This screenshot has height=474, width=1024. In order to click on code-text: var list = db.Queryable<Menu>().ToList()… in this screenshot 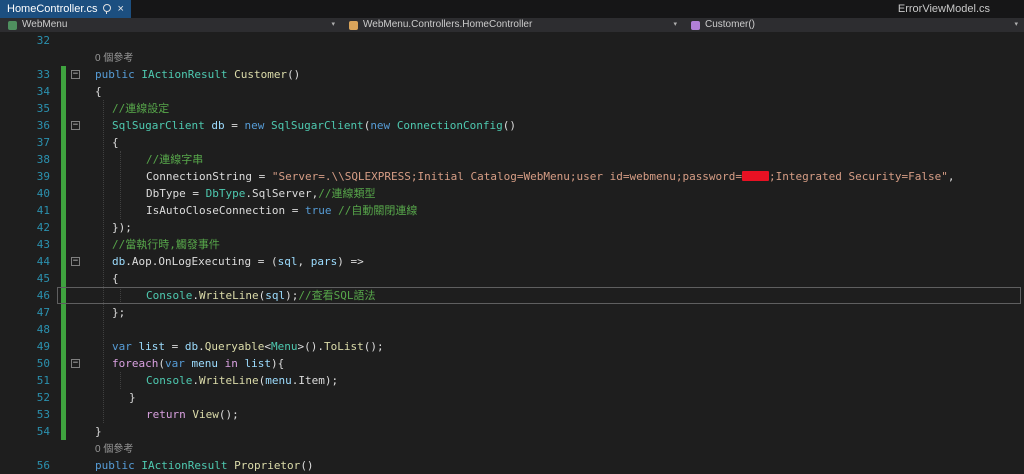, I will do `click(554, 346)`.